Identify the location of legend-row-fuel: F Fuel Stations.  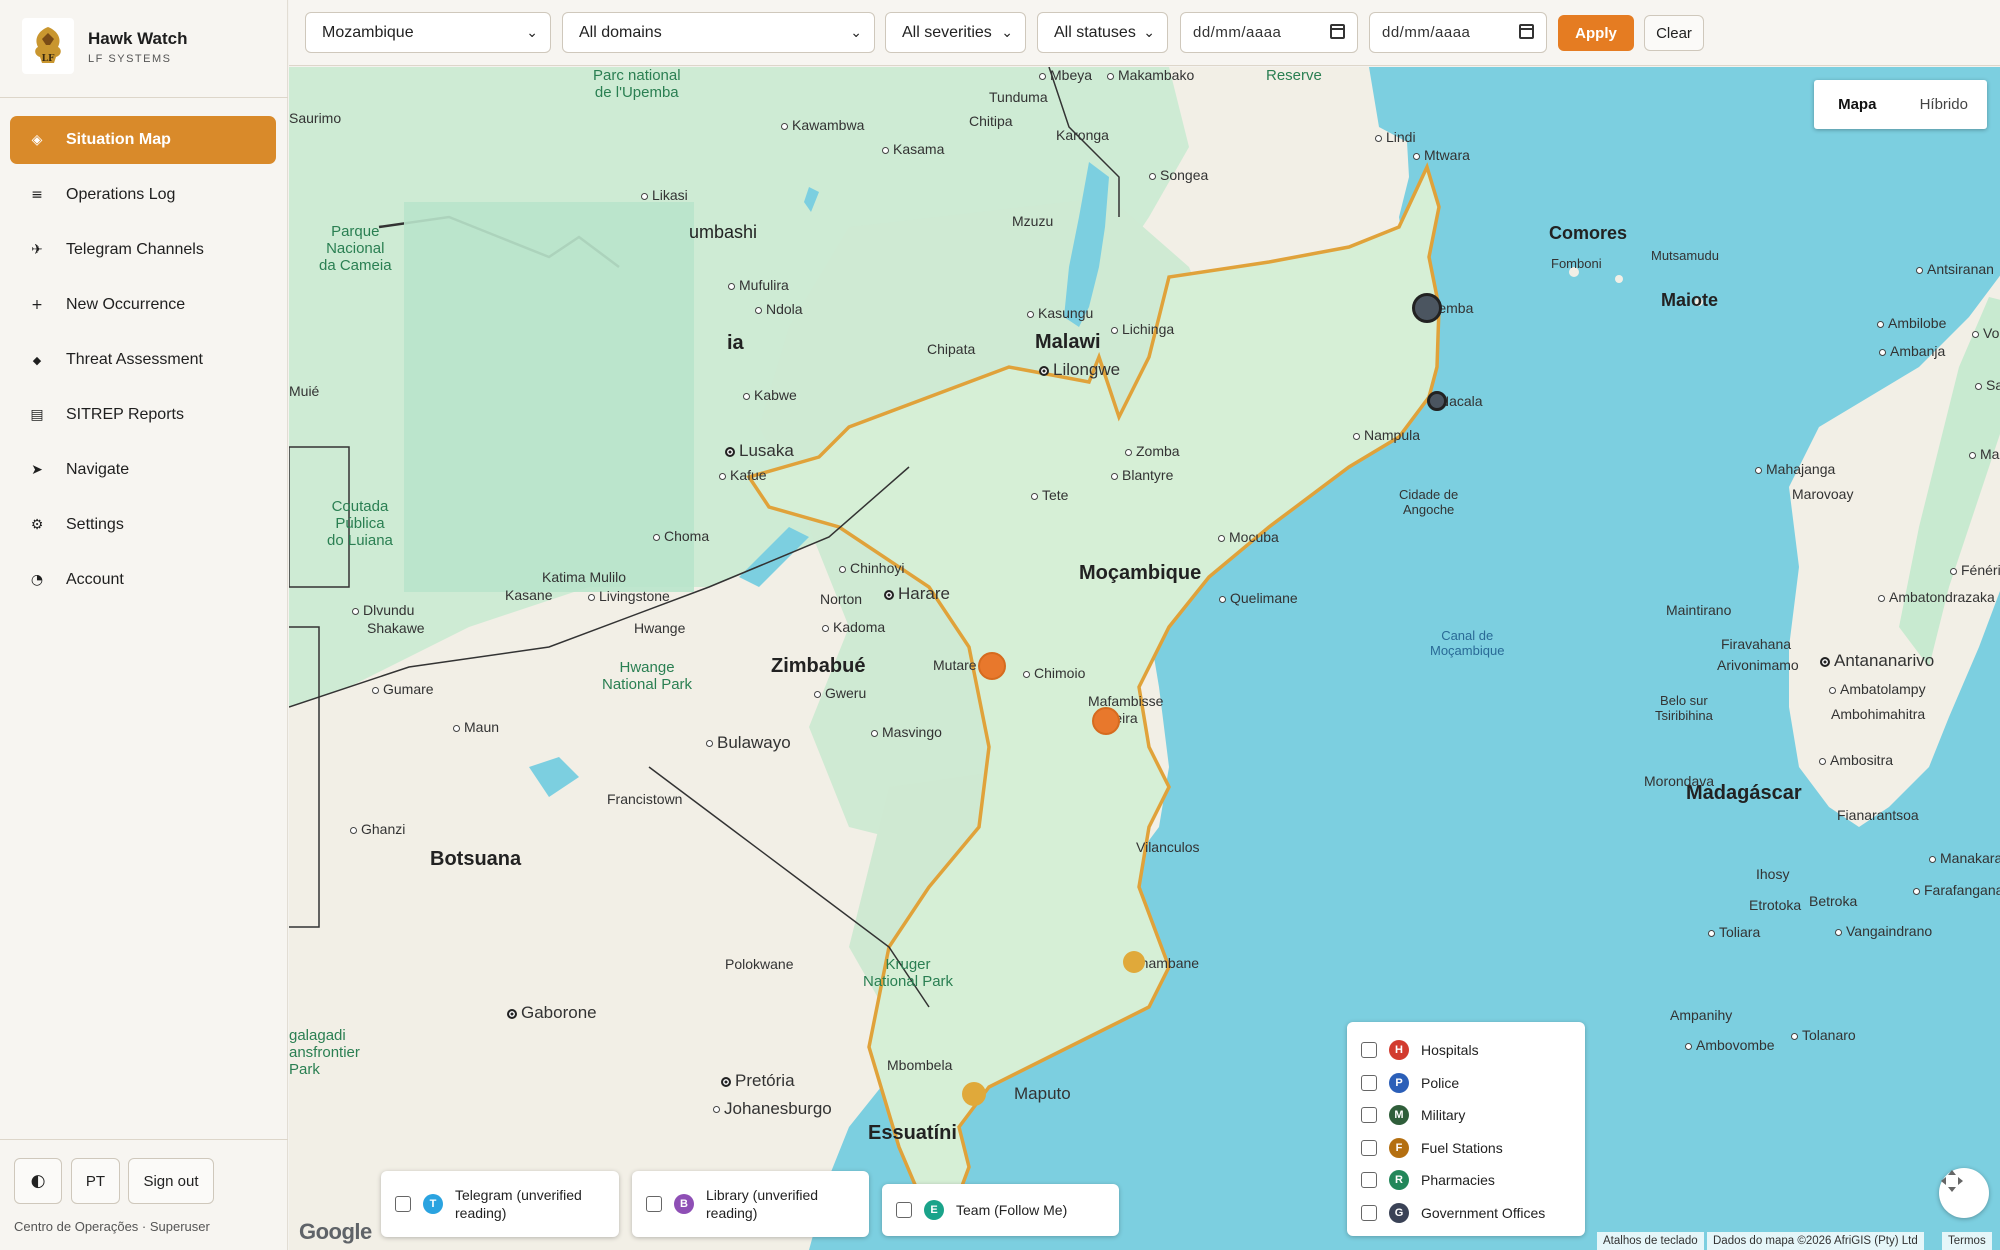
(1466, 1148).